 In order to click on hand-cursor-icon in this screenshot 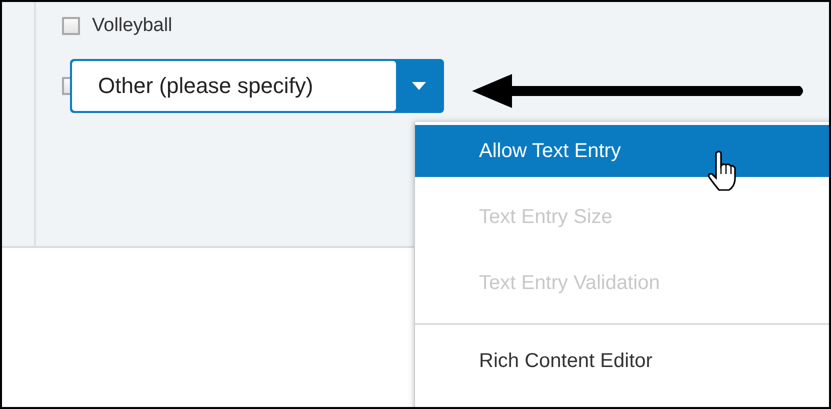, I will do `click(723, 171)`.